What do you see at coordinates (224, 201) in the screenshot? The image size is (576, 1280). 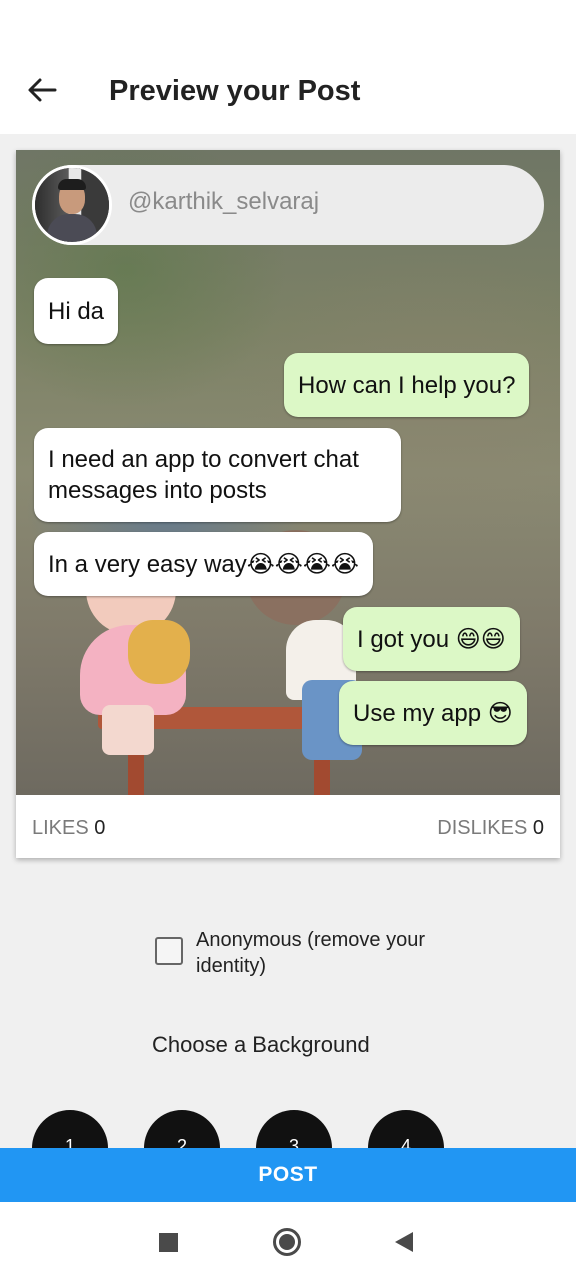 I see `username: @karthik_selvaraj` at bounding box center [224, 201].